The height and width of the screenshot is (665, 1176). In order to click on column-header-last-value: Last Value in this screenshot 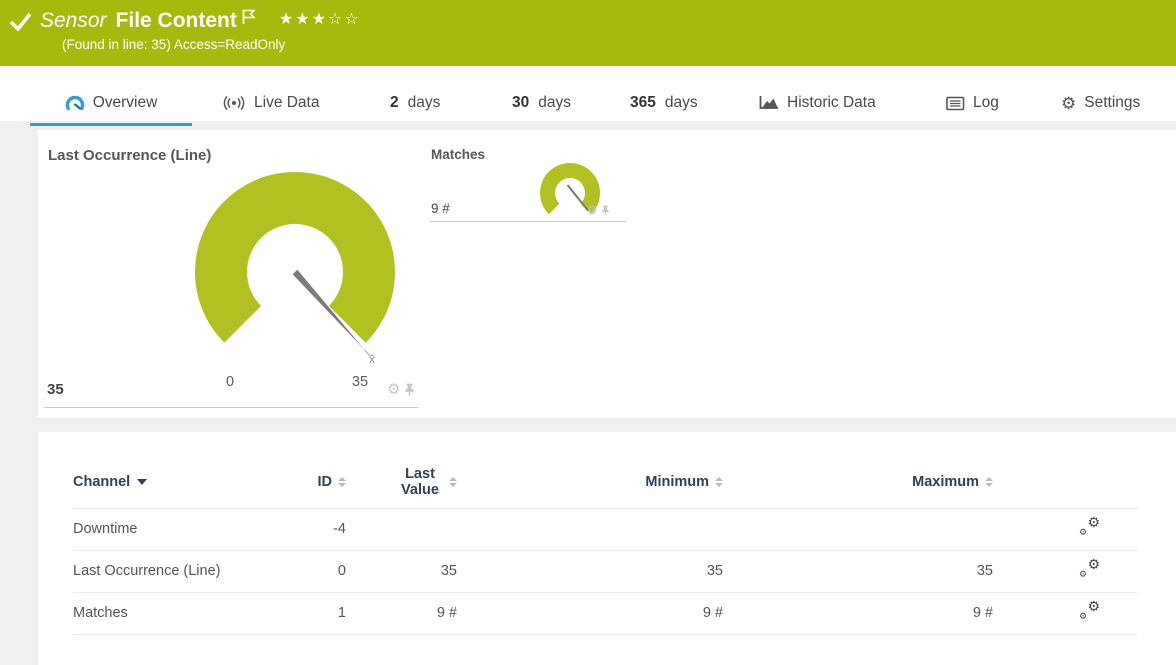, I will do `click(401, 482)`.